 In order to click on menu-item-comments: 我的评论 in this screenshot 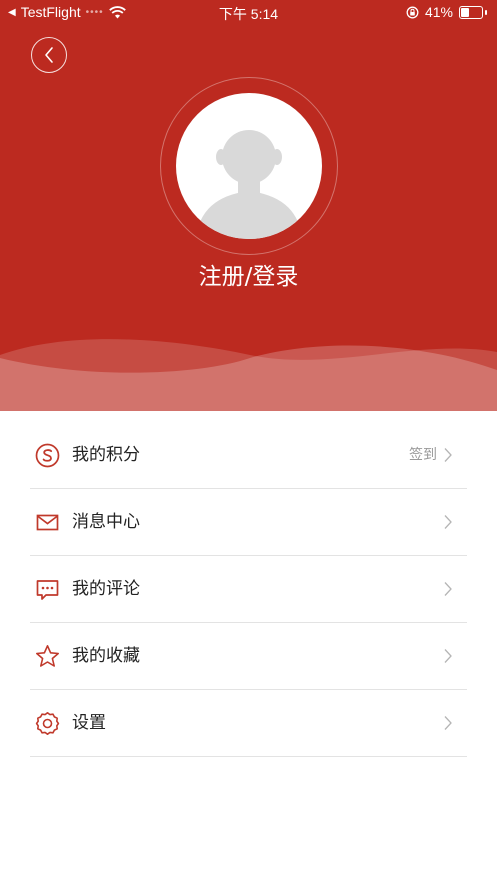, I will do `click(248, 589)`.